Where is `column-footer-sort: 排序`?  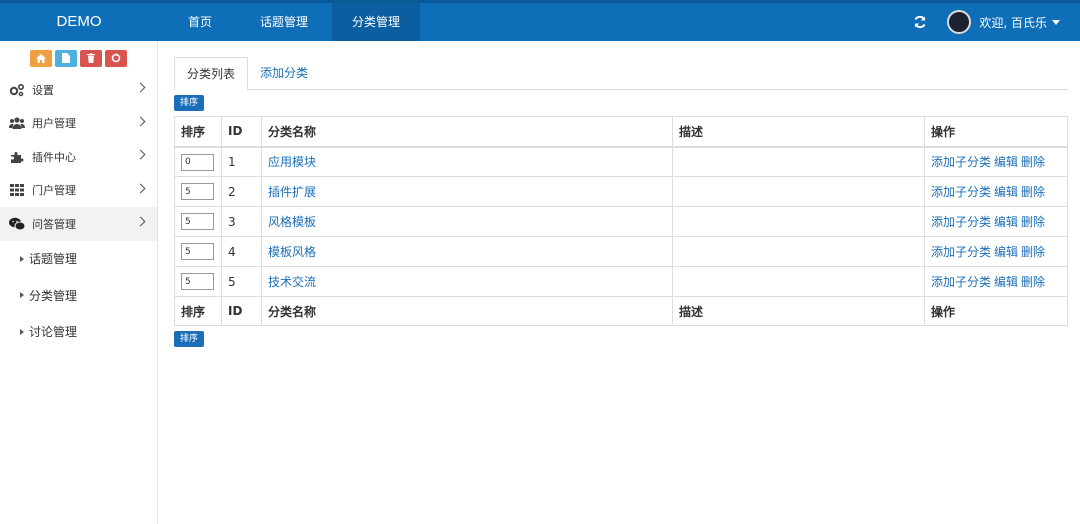
column-footer-sort: 排序 is located at coordinates (198, 311).